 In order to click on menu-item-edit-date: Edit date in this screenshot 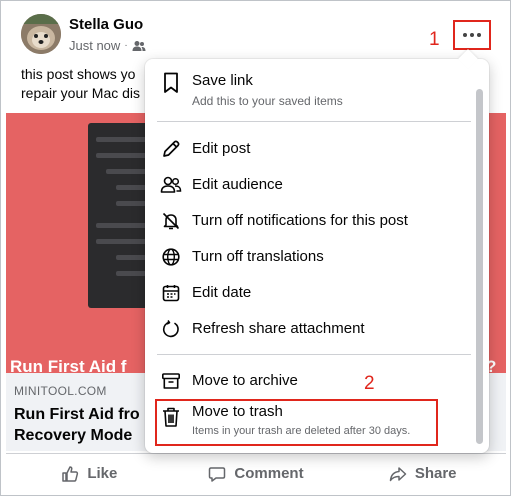, I will do `click(310, 293)`.